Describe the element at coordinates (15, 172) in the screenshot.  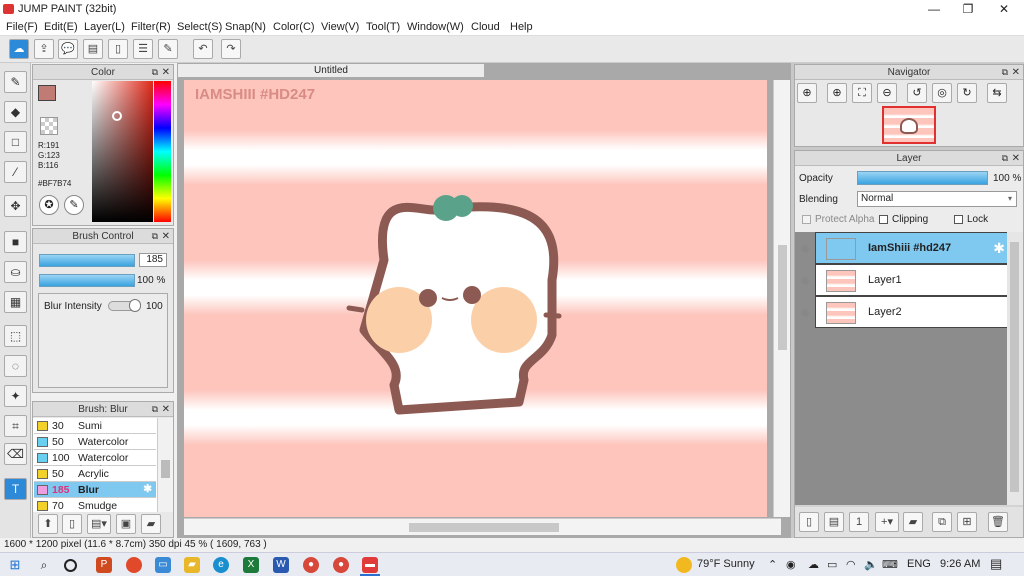
I see `brush-tool-icon: ⁄` at that location.